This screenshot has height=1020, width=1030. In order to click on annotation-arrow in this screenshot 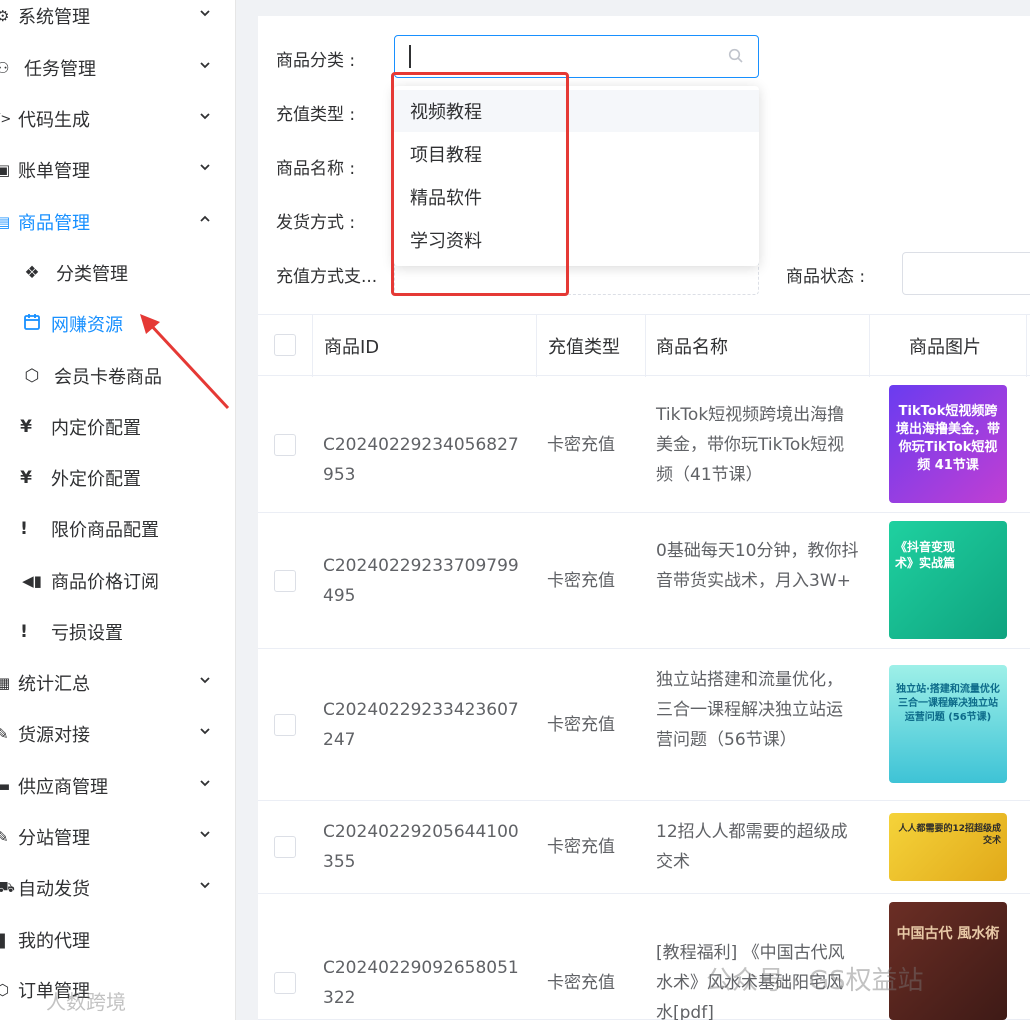, I will do `click(185, 362)`.